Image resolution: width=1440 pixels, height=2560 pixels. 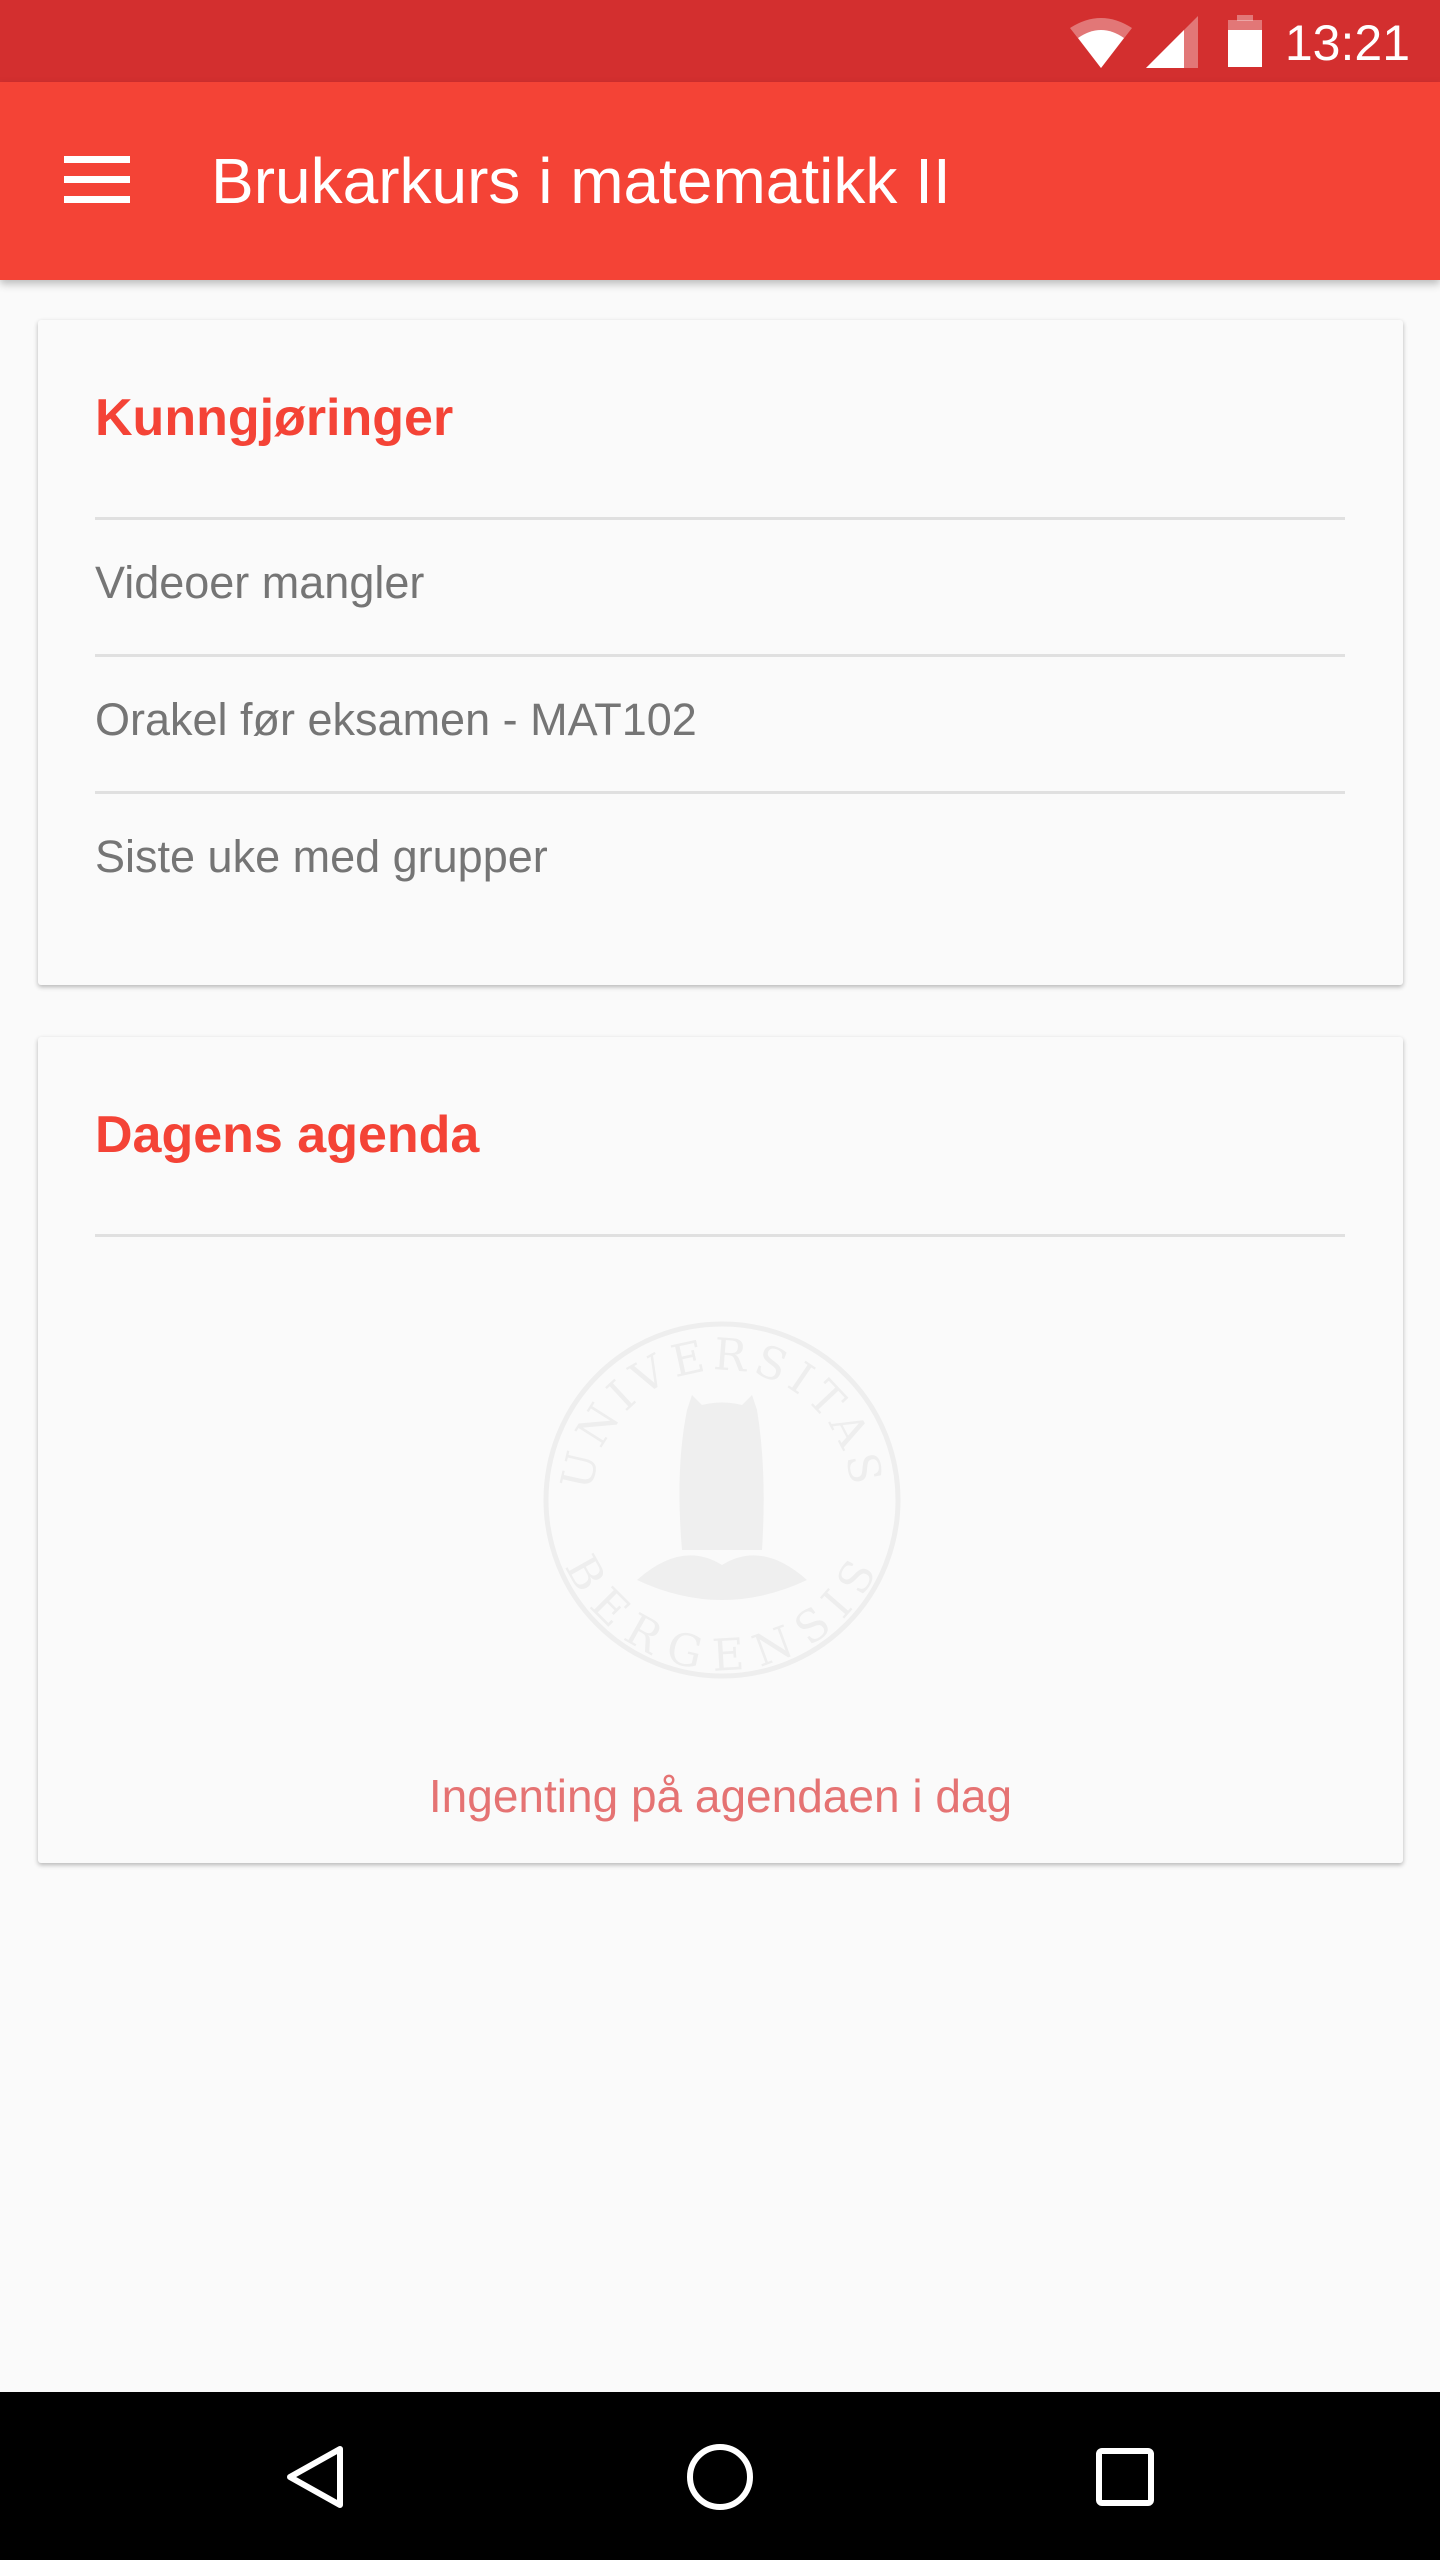 I want to click on back-icon, so click(x=316, y=2477).